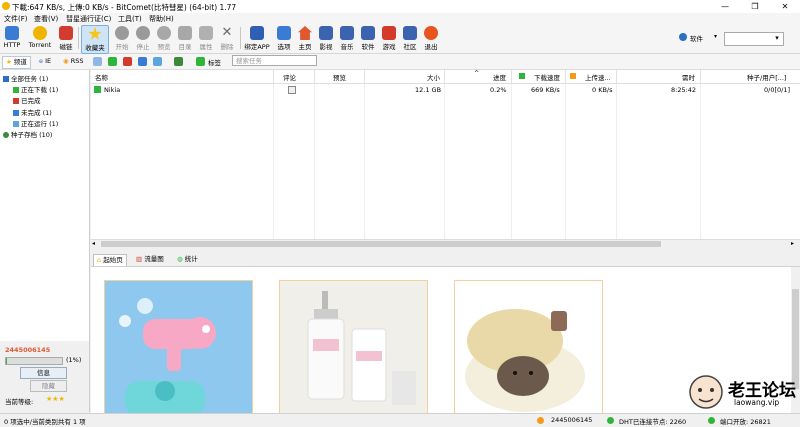 The height and width of the screenshot is (427, 800). What do you see at coordinates (77, 61) in the screenshot?
I see `tab-rss-label: RSS` at bounding box center [77, 61].